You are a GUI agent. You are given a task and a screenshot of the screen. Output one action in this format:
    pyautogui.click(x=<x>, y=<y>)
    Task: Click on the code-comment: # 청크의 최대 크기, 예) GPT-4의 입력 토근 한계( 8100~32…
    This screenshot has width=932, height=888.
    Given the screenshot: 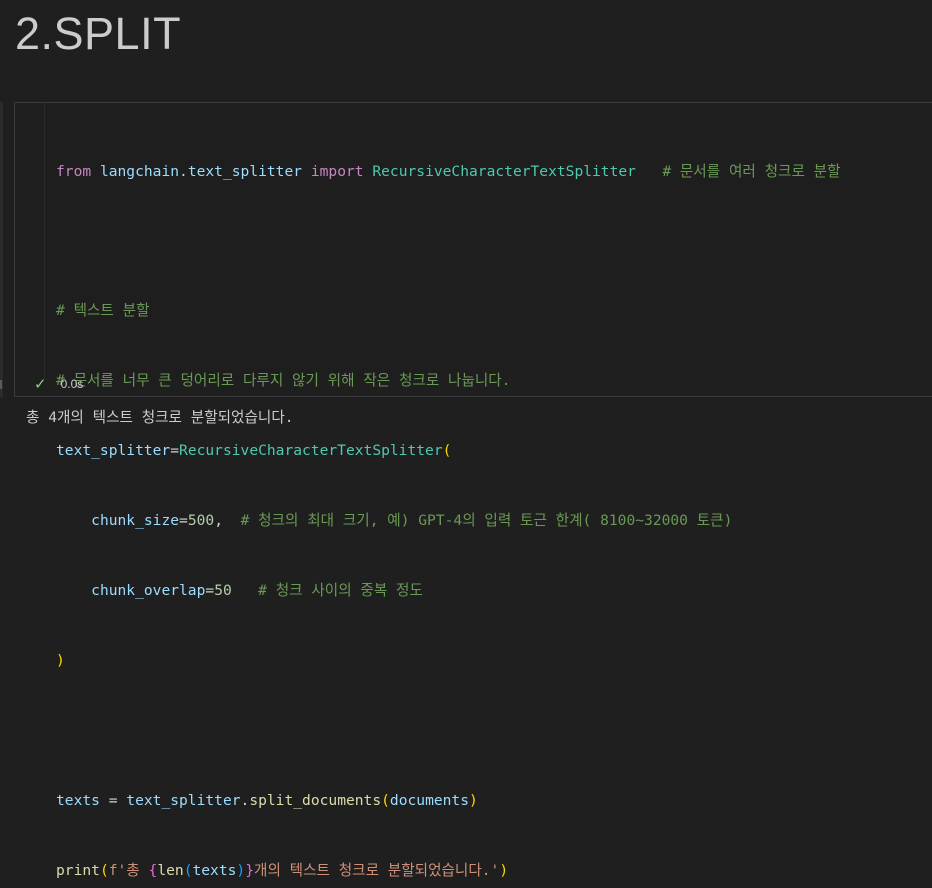 What is the action you would take?
    pyautogui.click(x=486, y=521)
    